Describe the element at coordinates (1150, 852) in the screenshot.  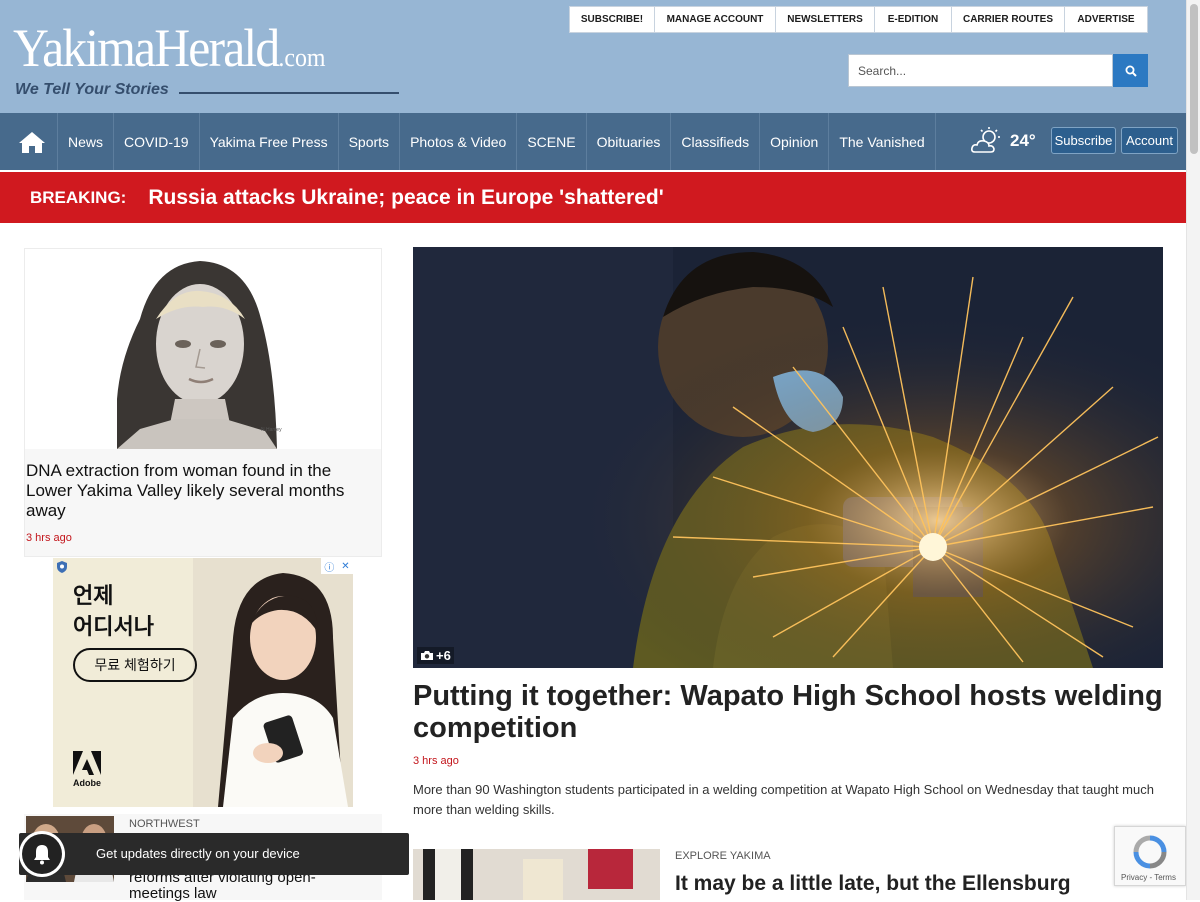
I see `recaptcha-icon` at that location.